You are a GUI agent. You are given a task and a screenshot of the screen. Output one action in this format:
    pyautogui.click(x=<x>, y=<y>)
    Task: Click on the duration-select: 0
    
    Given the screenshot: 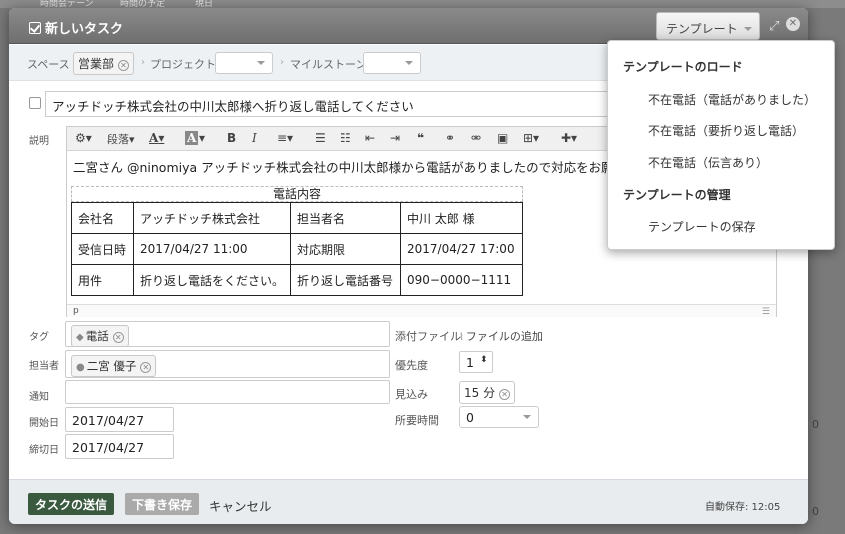 What is the action you would take?
    pyautogui.click(x=499, y=417)
    